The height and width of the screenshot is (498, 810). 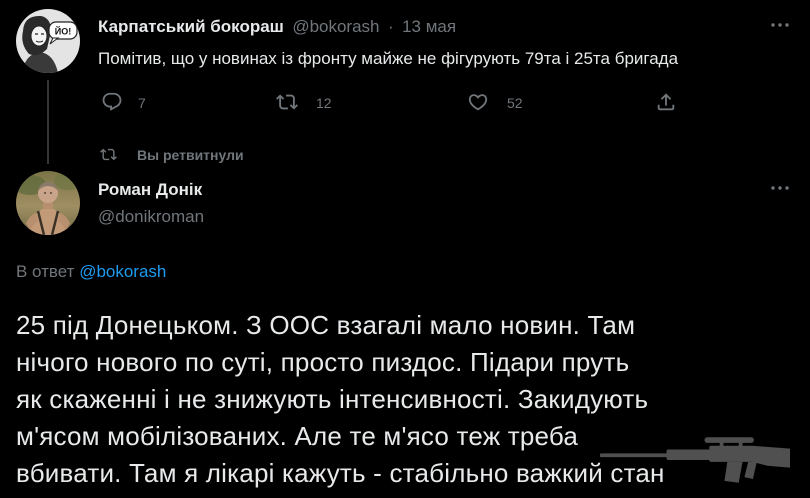 I want to click on reply-context: В ответ @bokorash, so click(x=91, y=272).